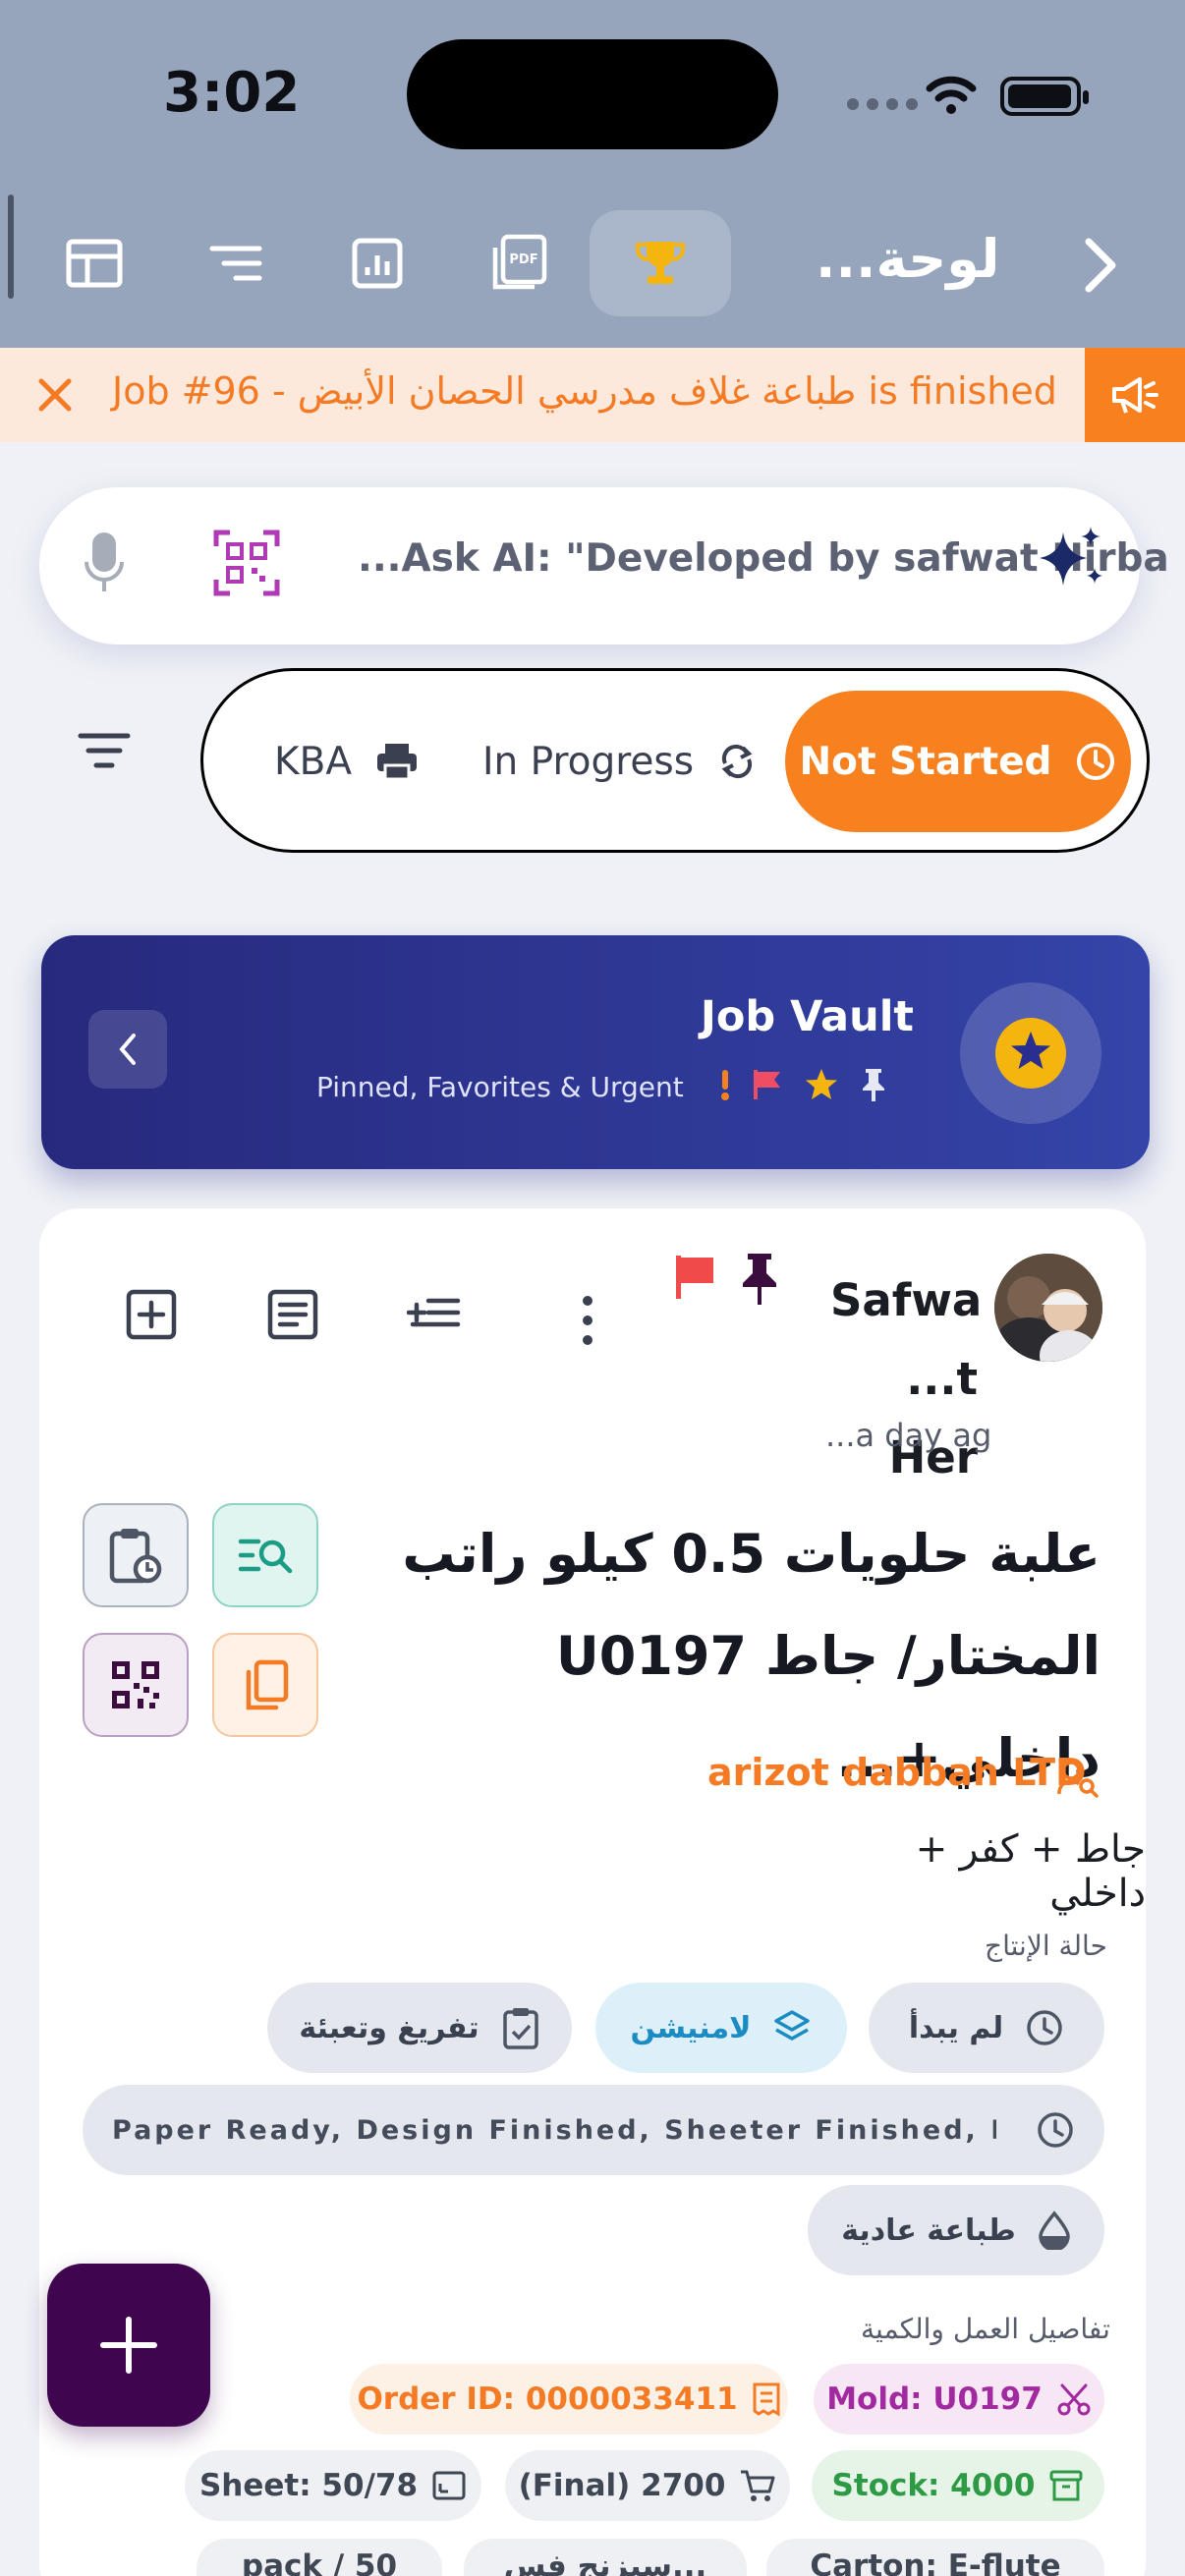  I want to click on status-time: 3:02, so click(232, 93).